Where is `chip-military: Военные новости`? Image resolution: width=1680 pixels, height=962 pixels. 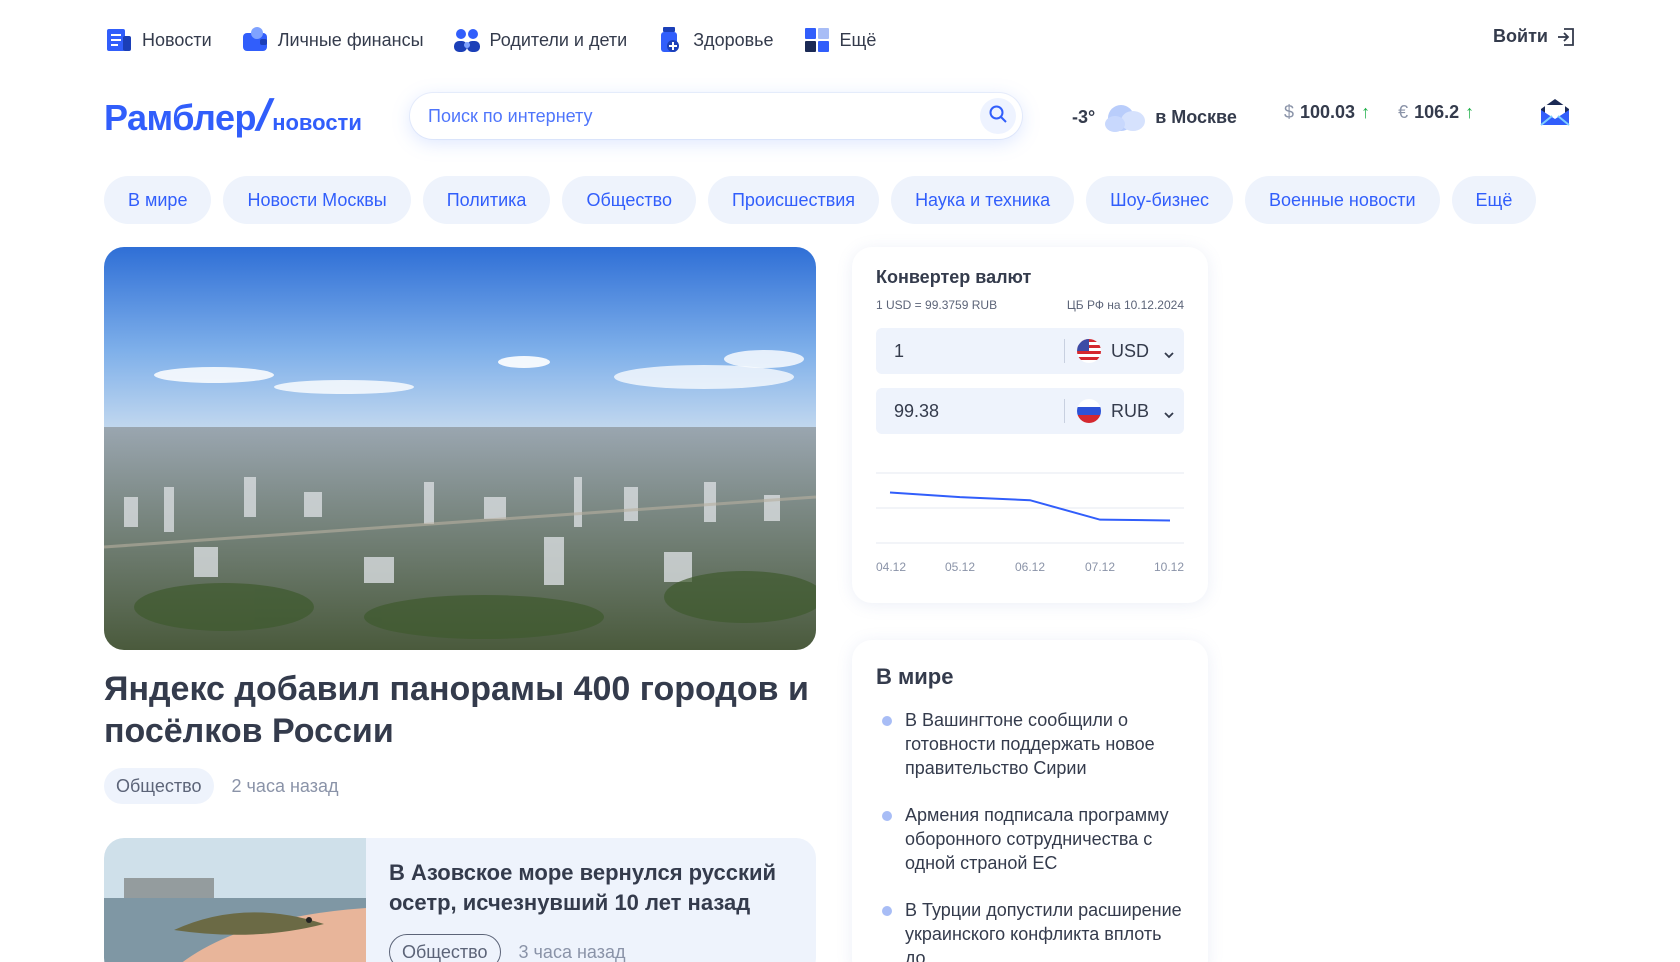 chip-military: Военные новости is located at coordinates (1342, 200).